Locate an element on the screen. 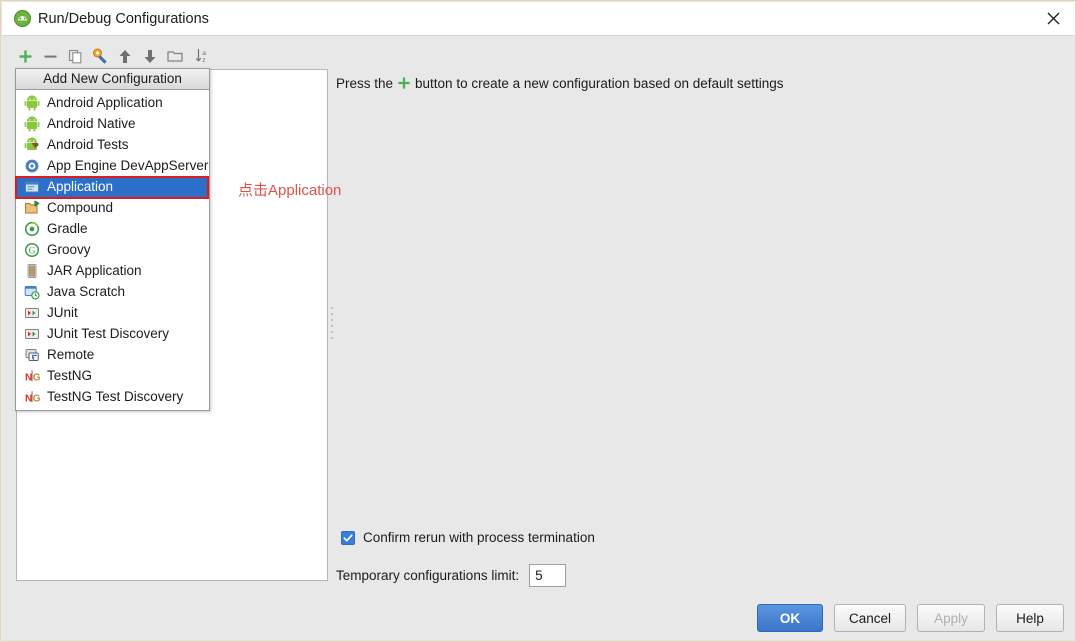 The image size is (1076, 642). configuration-type-item: Android Tests is located at coordinates (112, 144).